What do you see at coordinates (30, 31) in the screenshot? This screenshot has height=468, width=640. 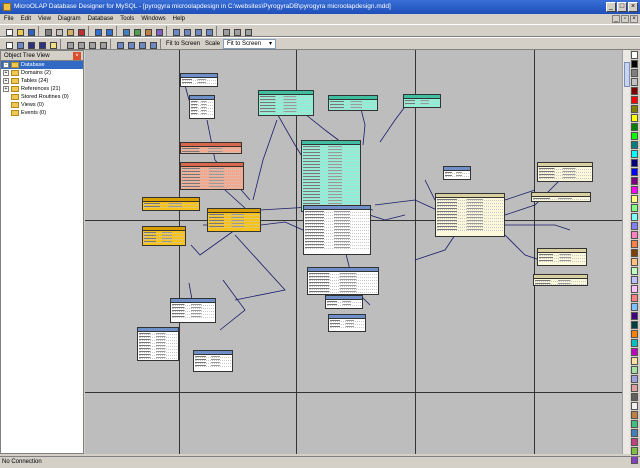 I see `save-icon` at bounding box center [30, 31].